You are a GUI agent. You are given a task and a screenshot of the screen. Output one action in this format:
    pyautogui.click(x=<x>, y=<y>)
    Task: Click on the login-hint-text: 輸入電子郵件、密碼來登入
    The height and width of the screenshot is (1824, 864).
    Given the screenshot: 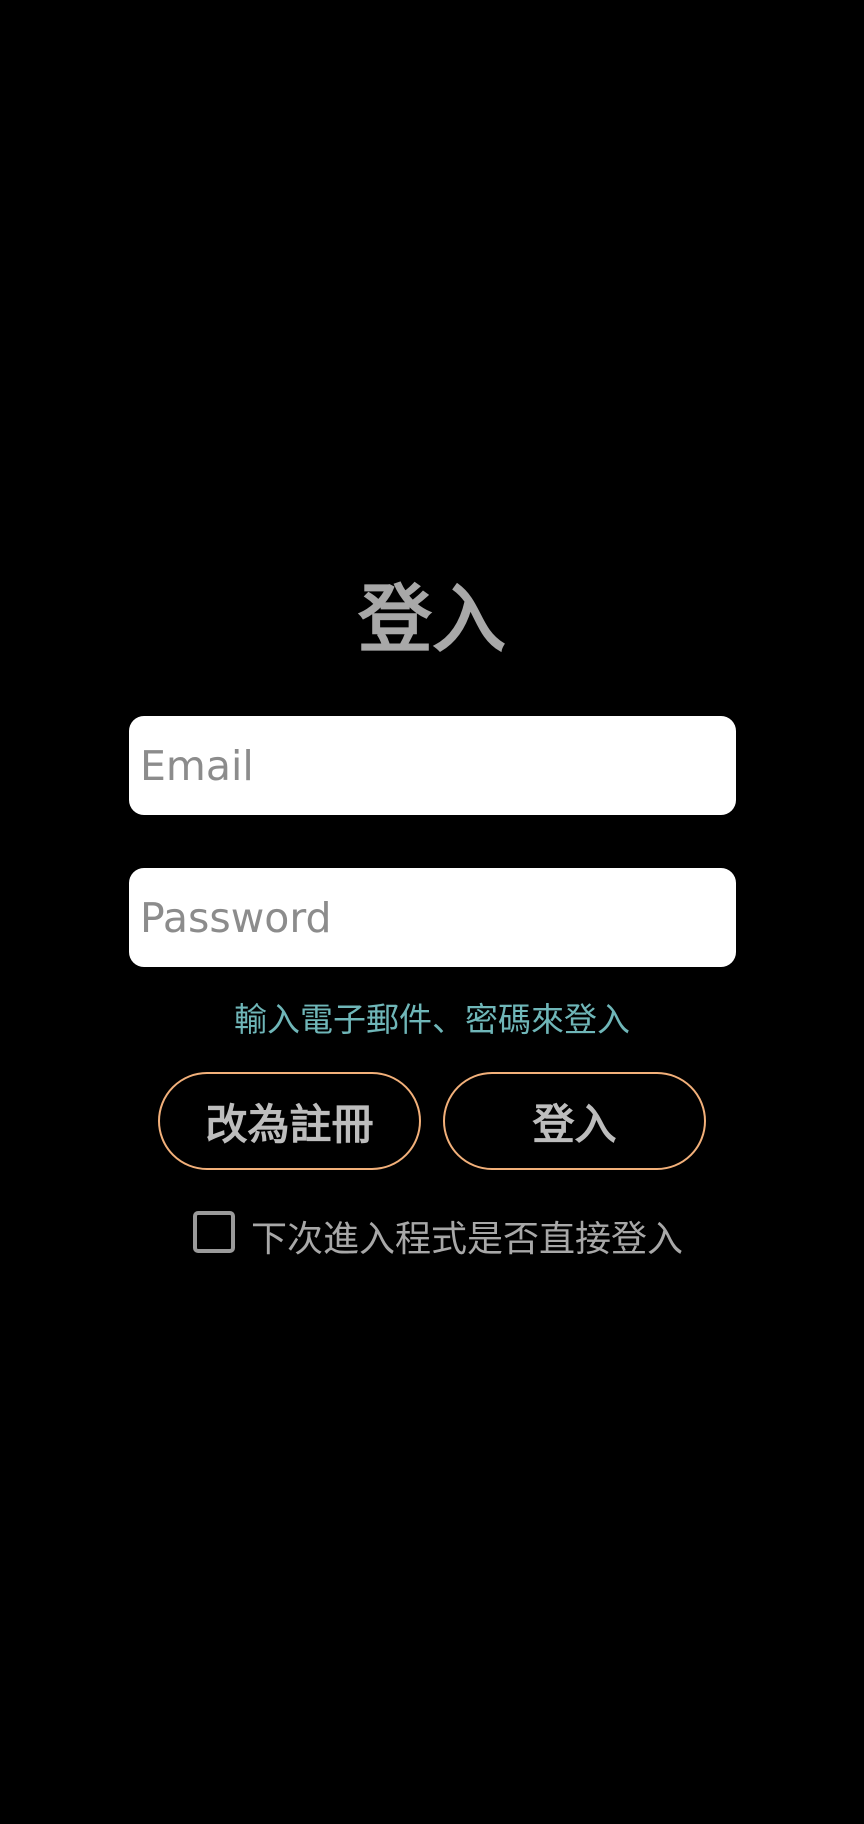 What is the action you would take?
    pyautogui.click(x=432, y=1019)
    